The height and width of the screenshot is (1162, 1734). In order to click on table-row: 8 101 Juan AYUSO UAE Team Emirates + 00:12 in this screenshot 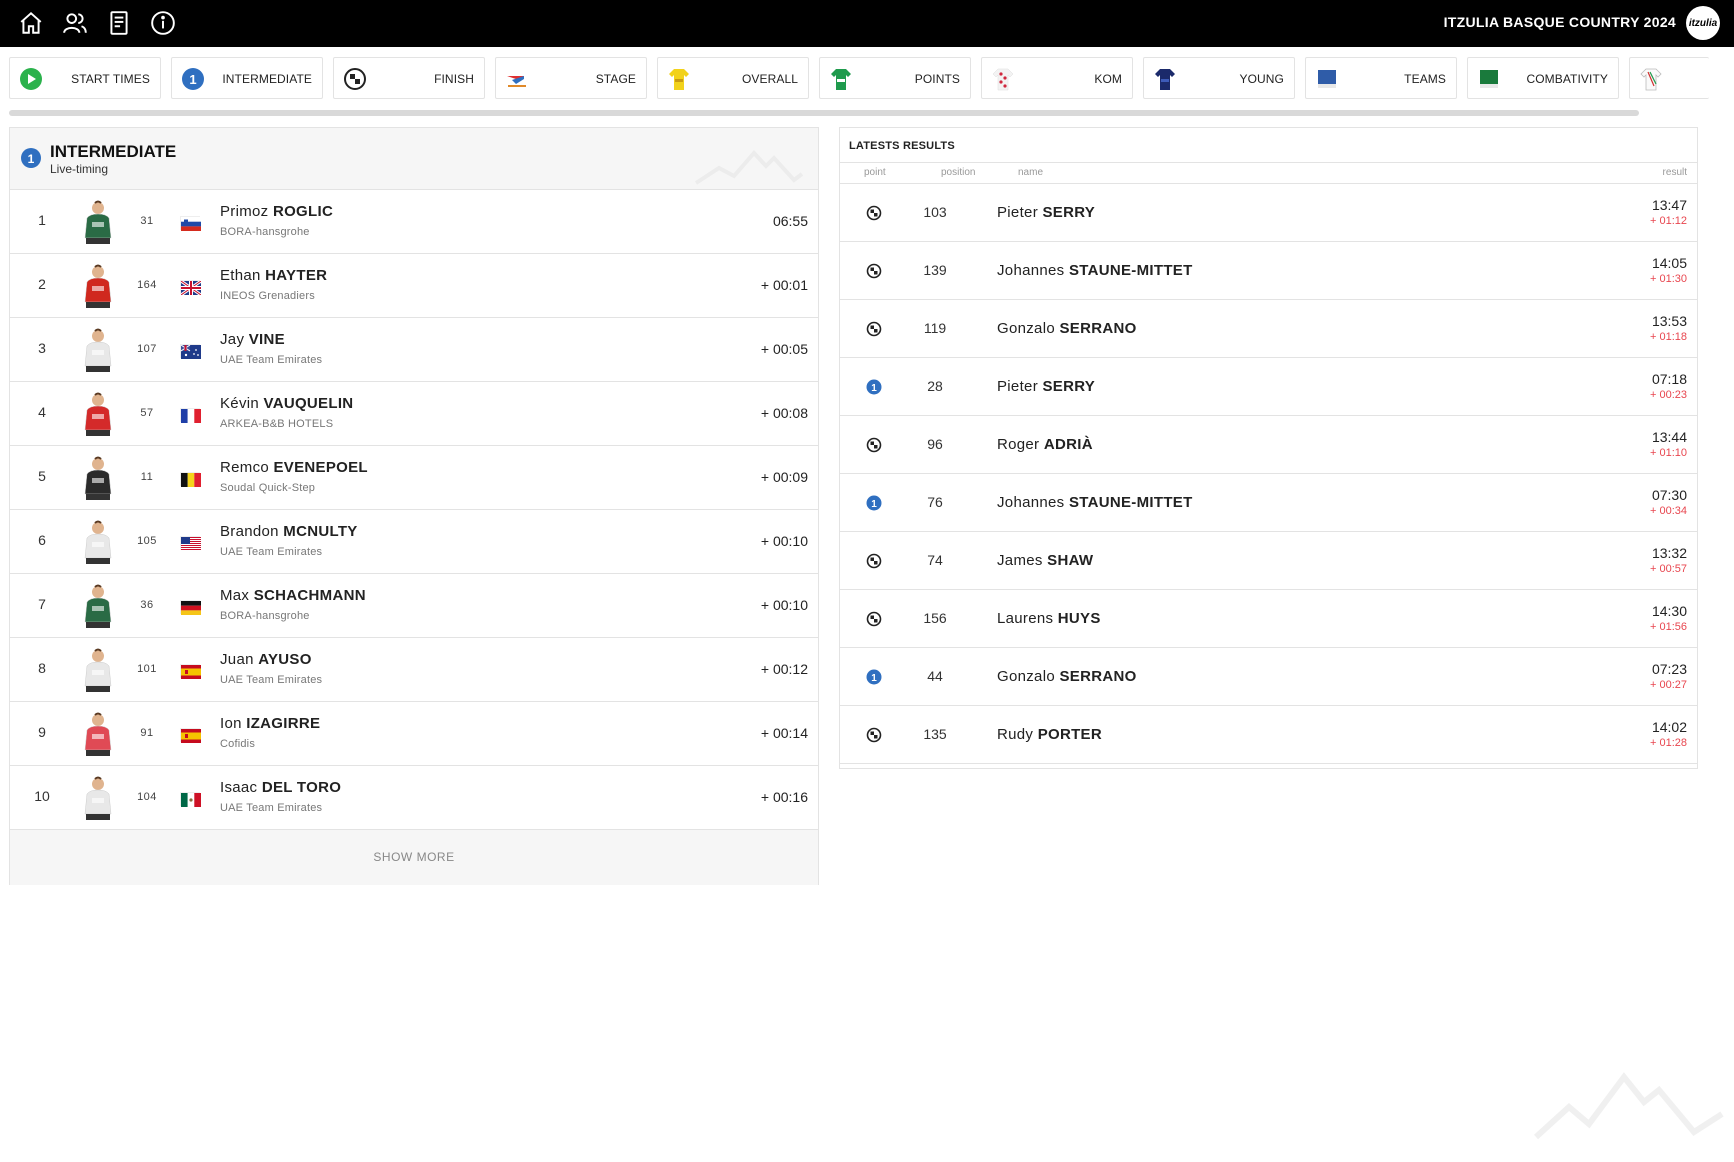, I will do `click(414, 670)`.